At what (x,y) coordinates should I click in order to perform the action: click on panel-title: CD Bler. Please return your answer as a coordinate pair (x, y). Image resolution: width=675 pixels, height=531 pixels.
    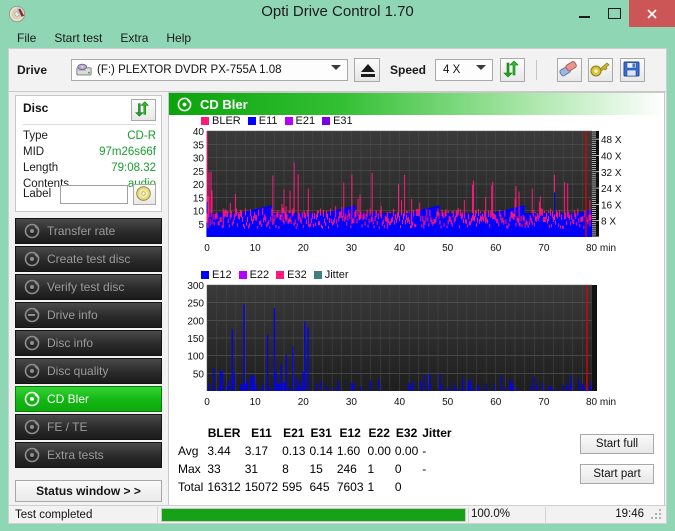
    Looking at the image, I should click on (224, 104).